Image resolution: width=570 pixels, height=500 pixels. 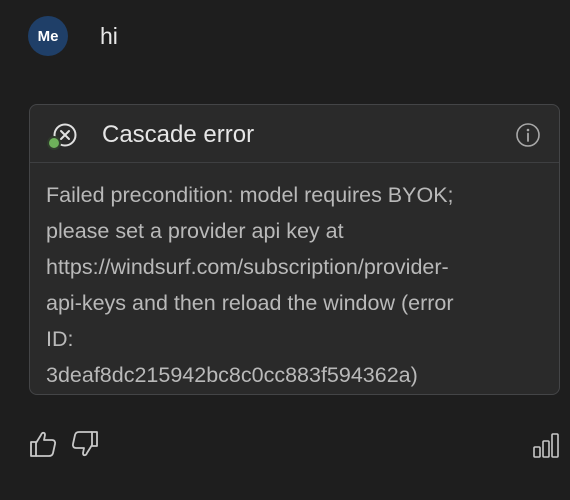 What do you see at coordinates (109, 35) in the screenshot?
I see `user-message-text: hi` at bounding box center [109, 35].